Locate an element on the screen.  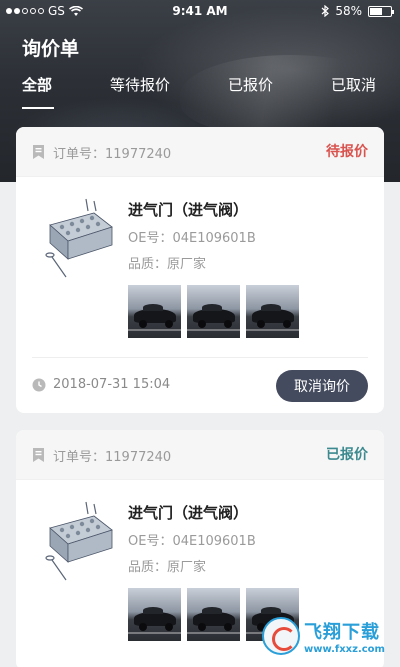
status-badge: 已报价 is located at coordinates (347, 455).